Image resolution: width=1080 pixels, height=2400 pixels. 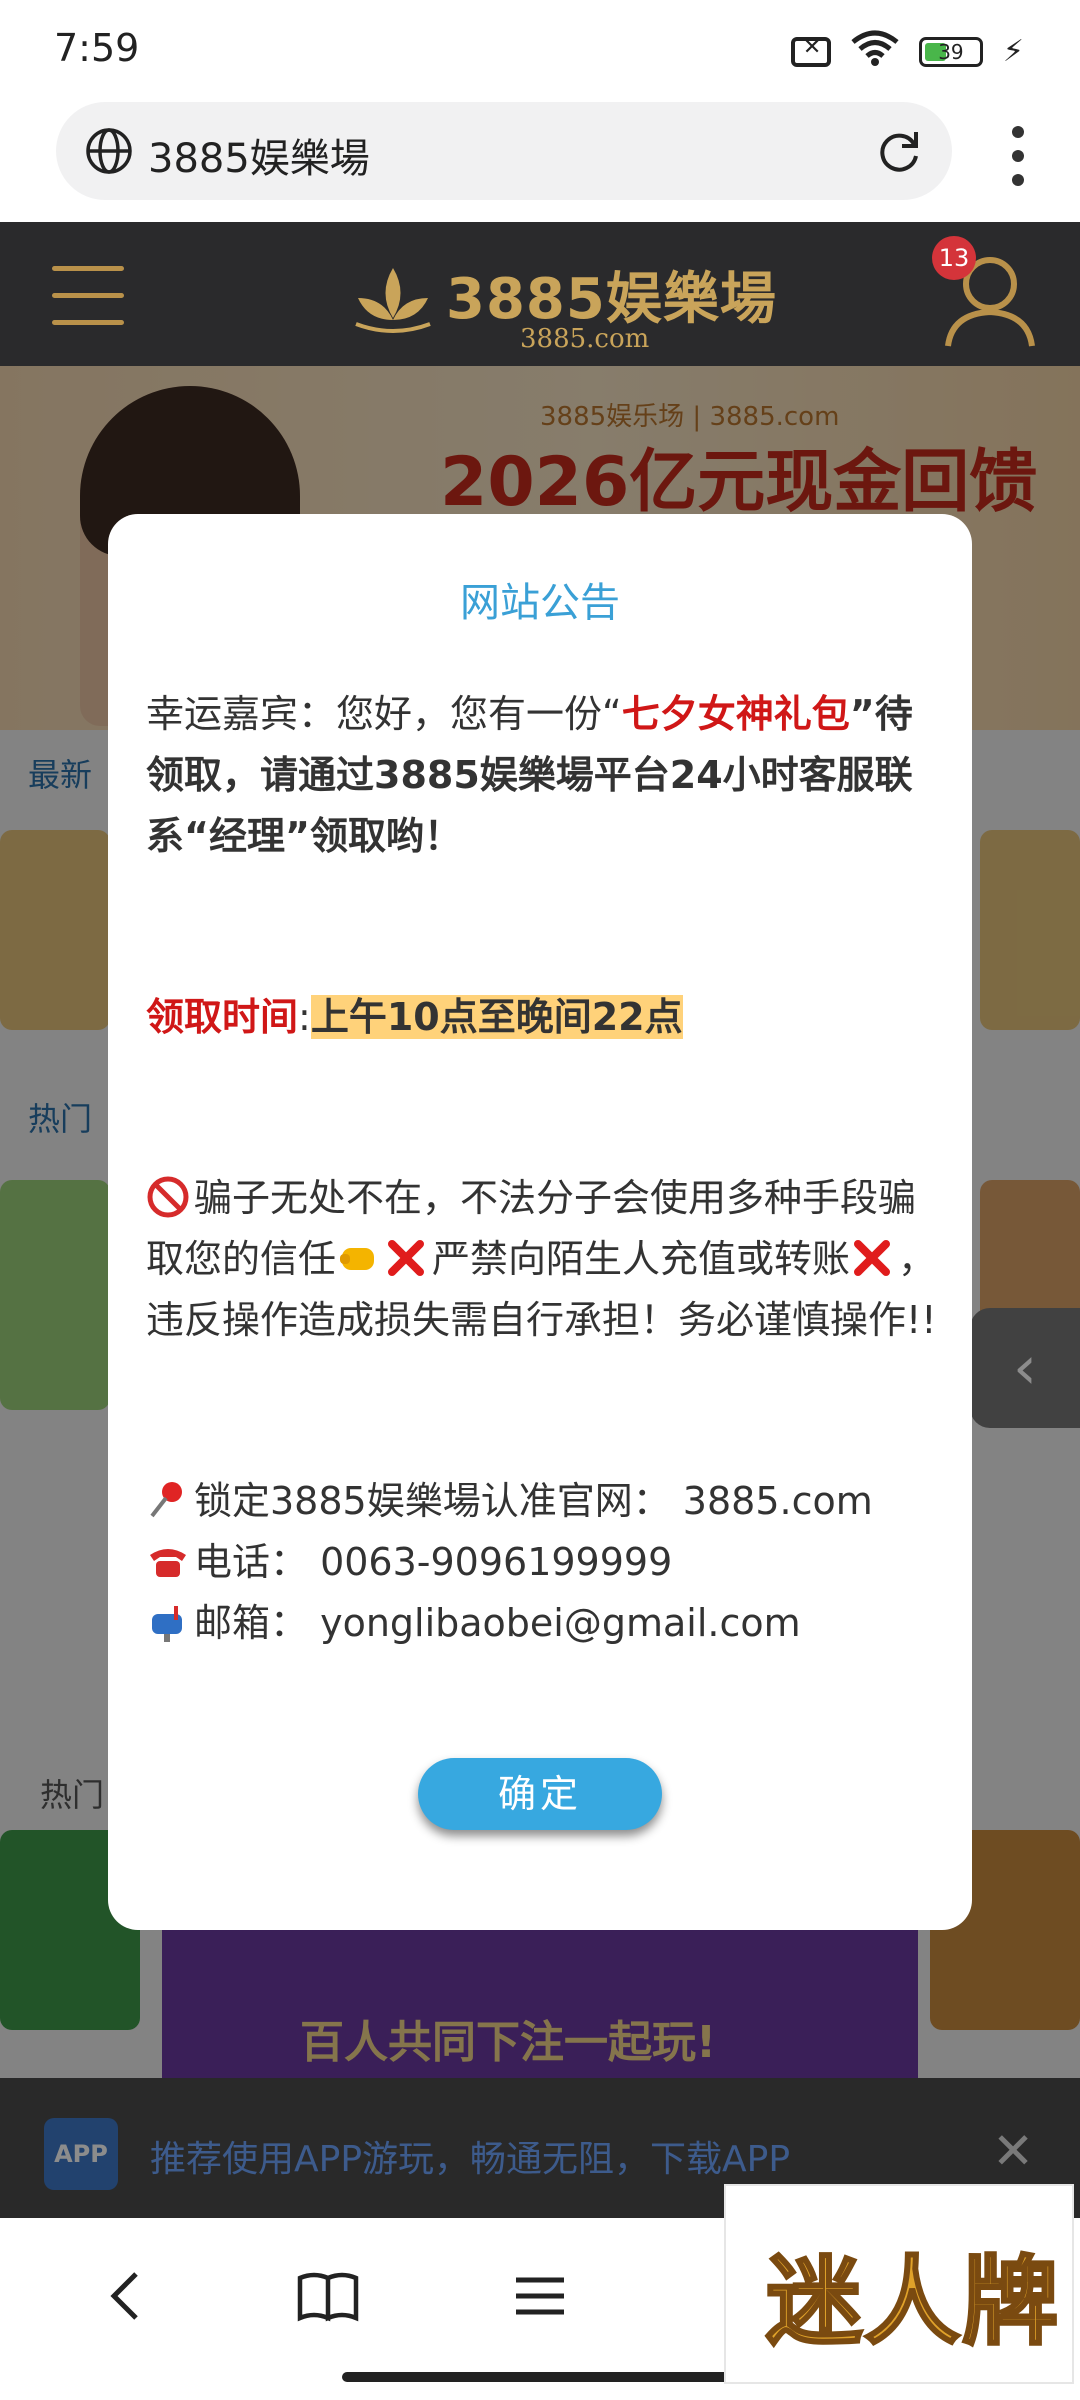 I want to click on watermark: 迷人牌, so click(x=899, y=2284).